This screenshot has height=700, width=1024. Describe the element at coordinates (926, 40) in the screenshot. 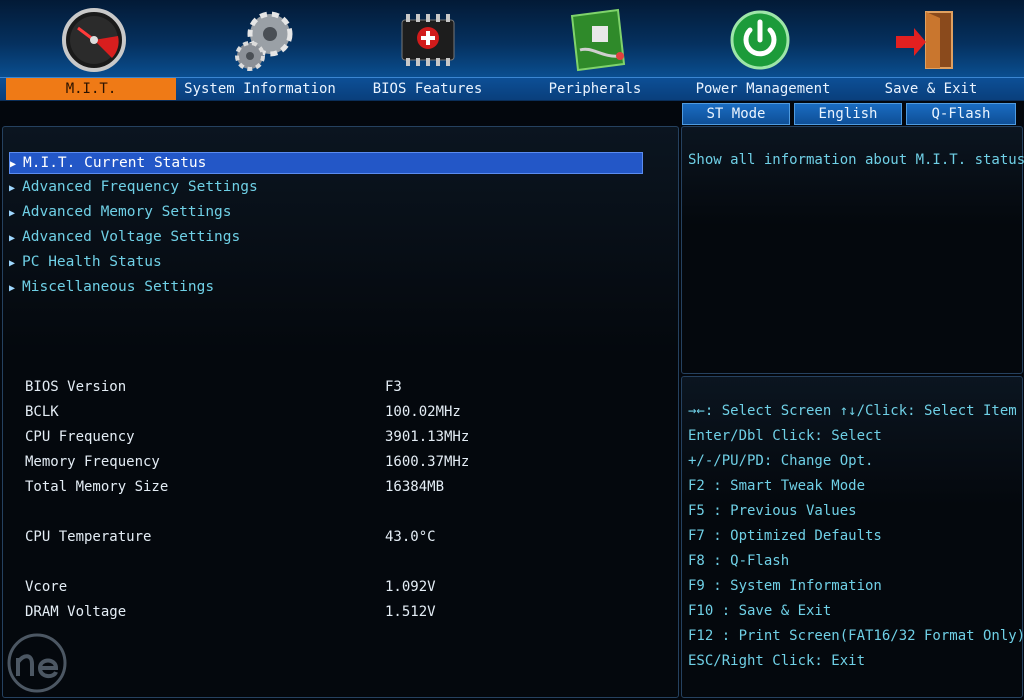

I see `exit-door-icon` at that location.